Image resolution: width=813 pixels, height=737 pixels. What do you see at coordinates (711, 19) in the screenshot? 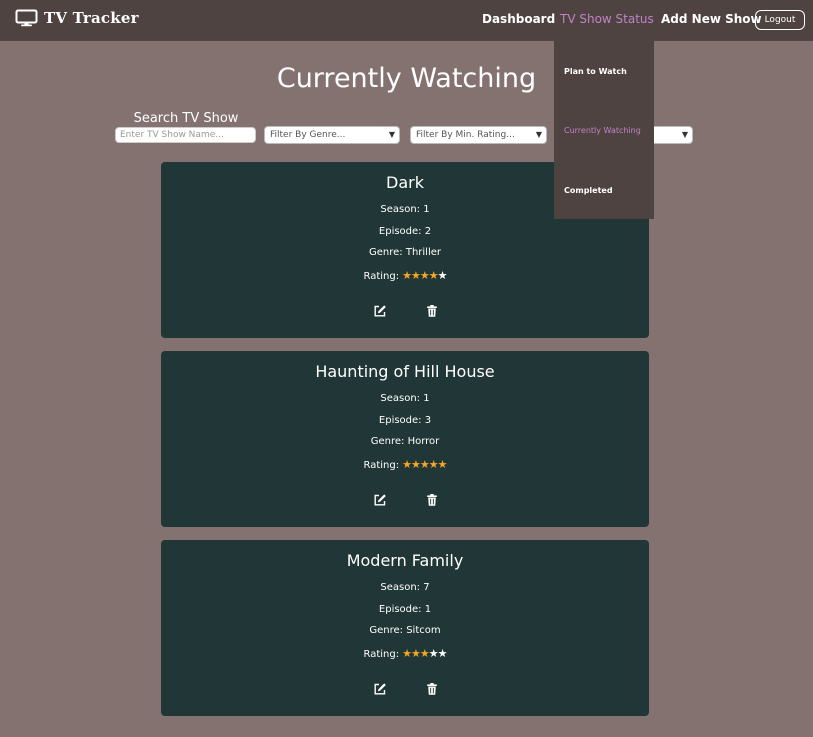
I see `nav-add-new-show-link: Add New Show` at bounding box center [711, 19].